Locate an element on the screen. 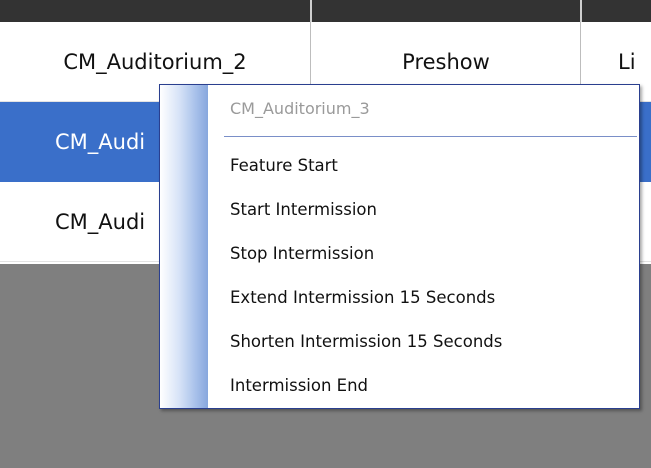  menu-item-feature-start: Feature Start is located at coordinates (423, 166).